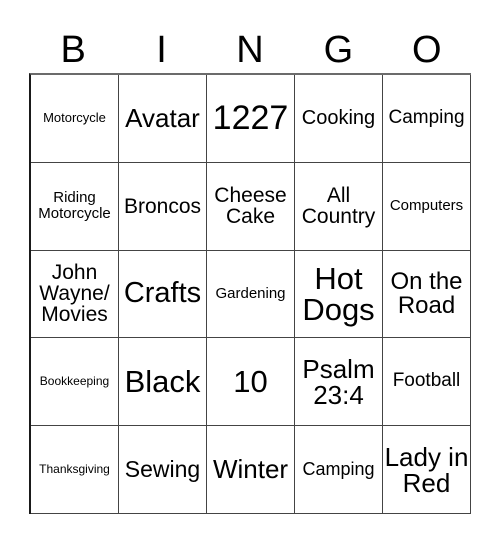 Image resolution: width=500 pixels, height=544 pixels. I want to click on bingo-cell: Thanksgiving, so click(75, 470).